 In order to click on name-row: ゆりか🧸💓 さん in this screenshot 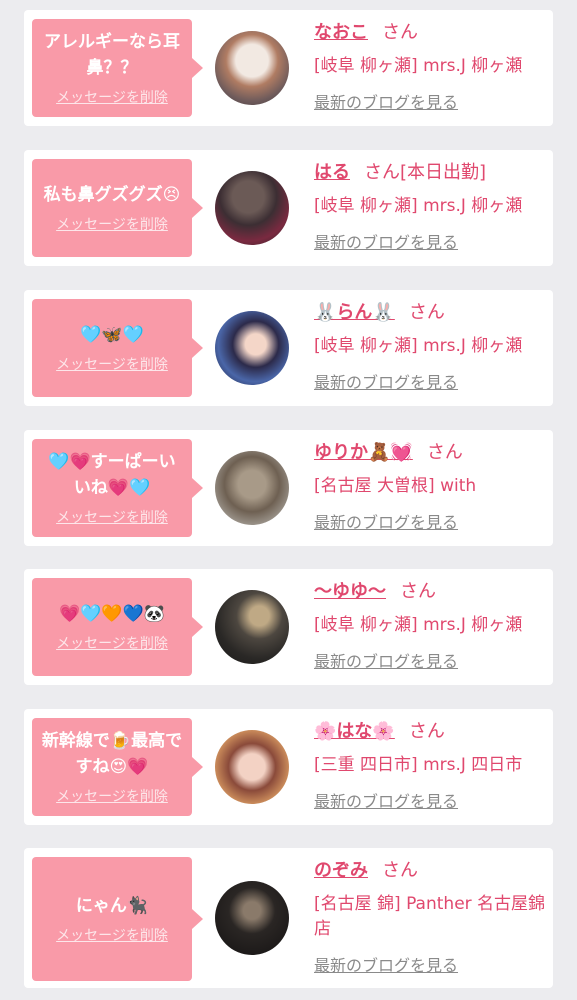, I will do `click(432, 453)`.